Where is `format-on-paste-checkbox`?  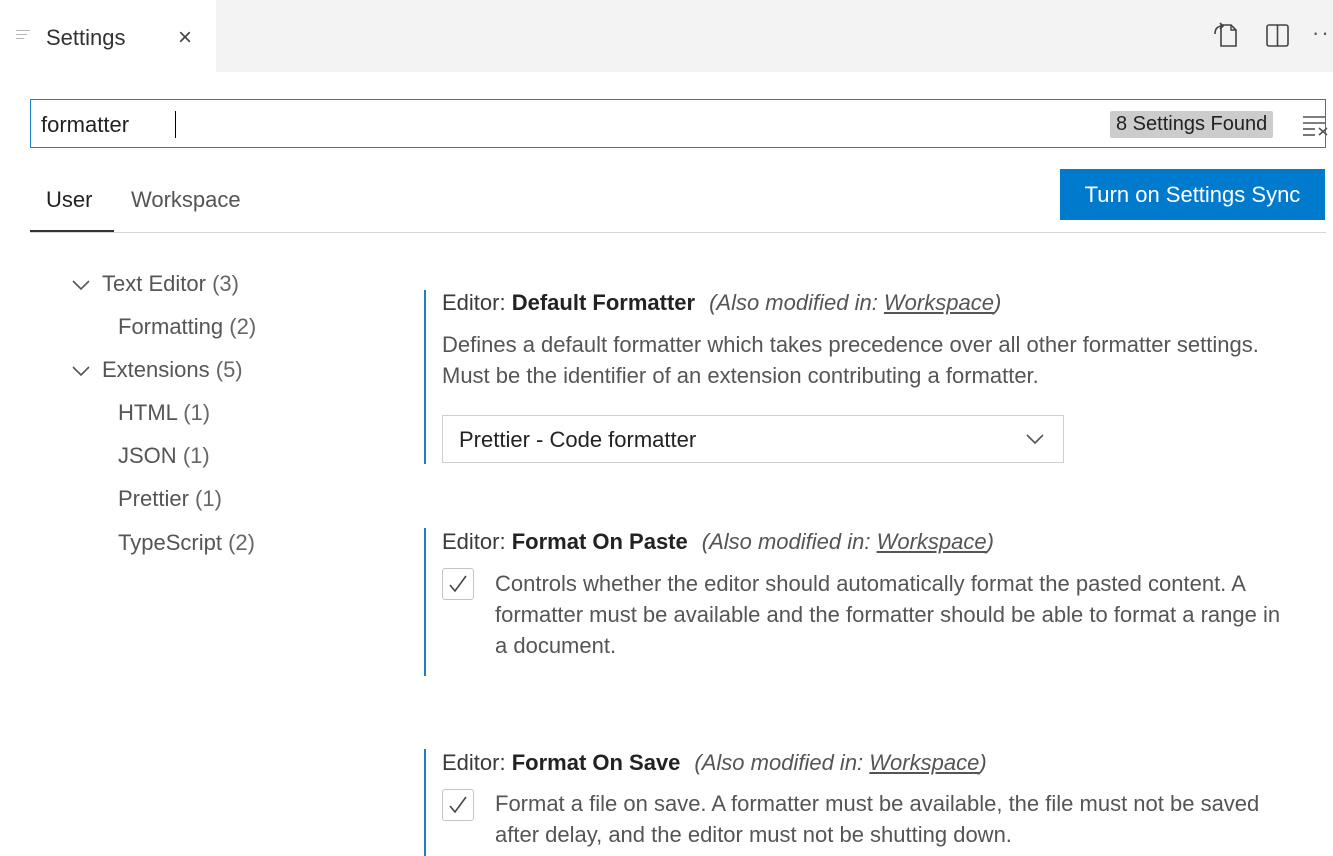
format-on-paste-checkbox is located at coordinates (458, 584).